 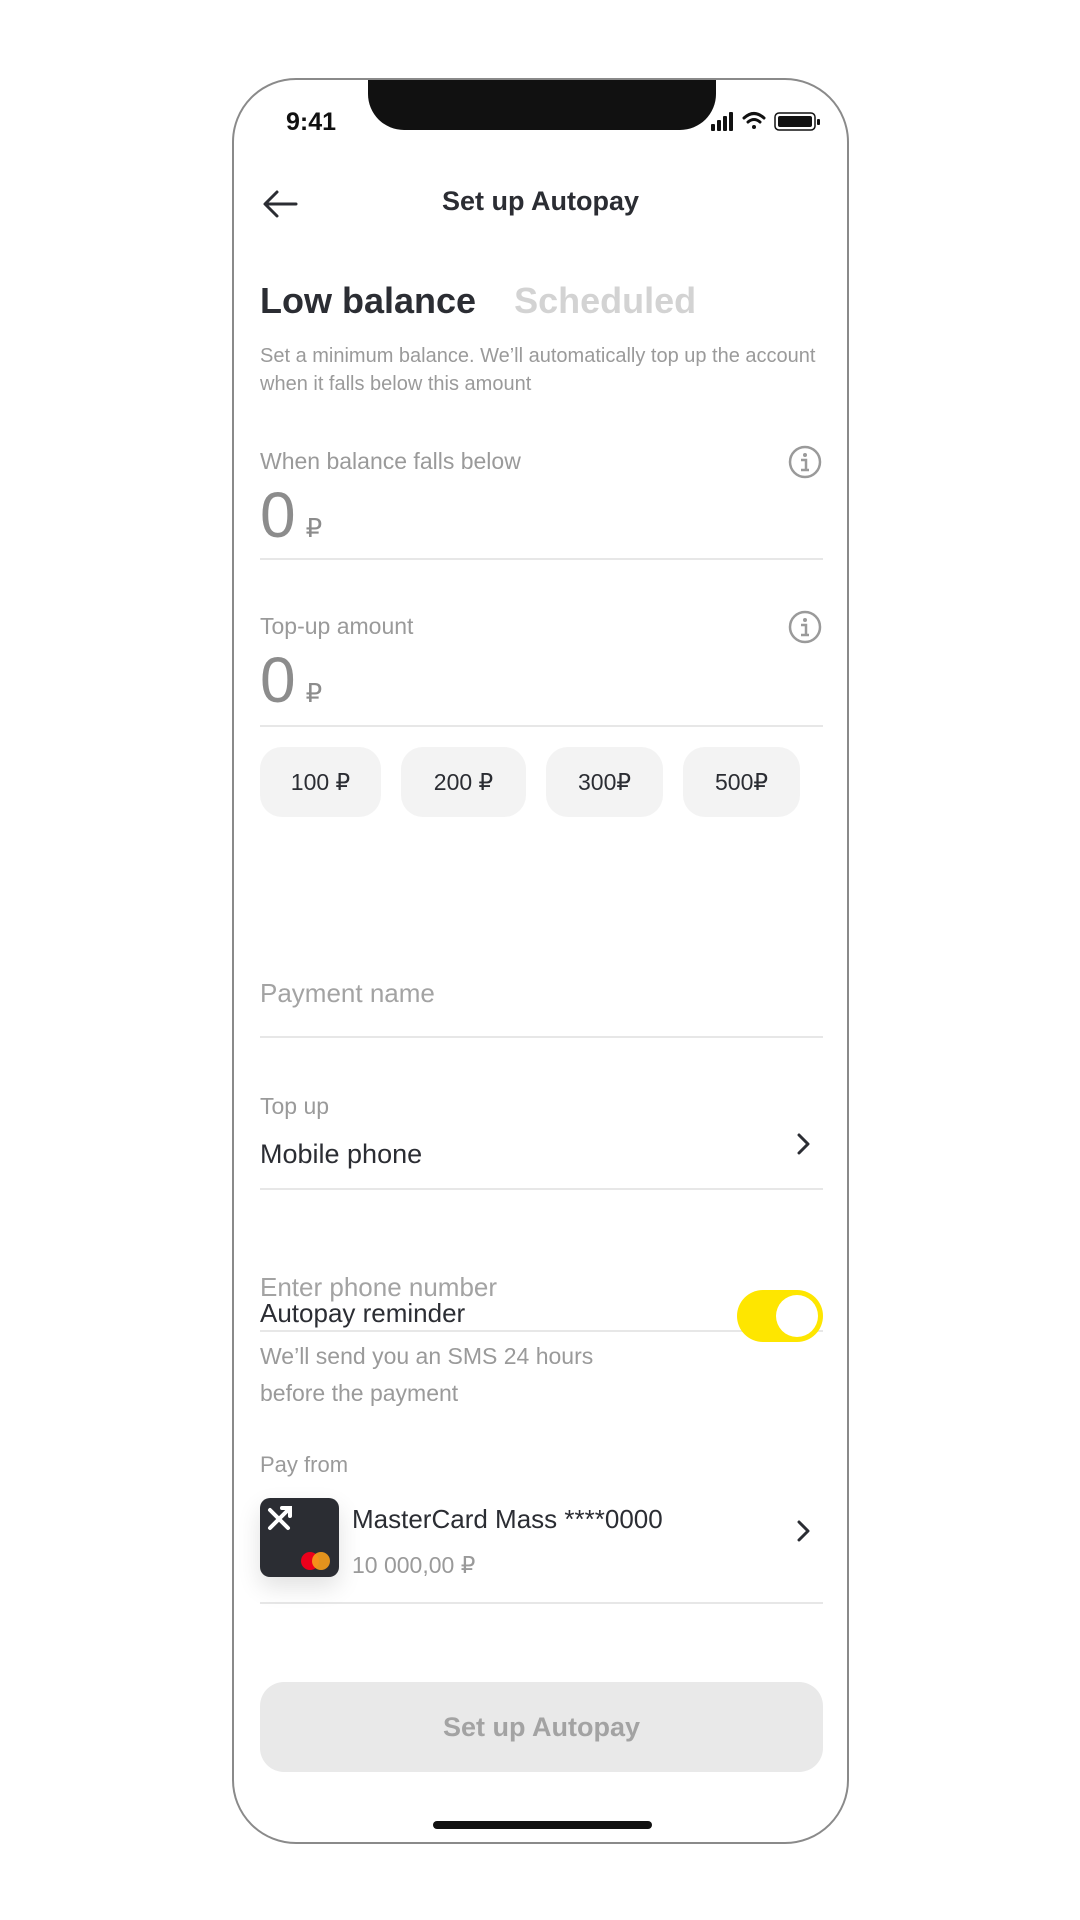 I want to click on status-icons, so click(x=767, y=121).